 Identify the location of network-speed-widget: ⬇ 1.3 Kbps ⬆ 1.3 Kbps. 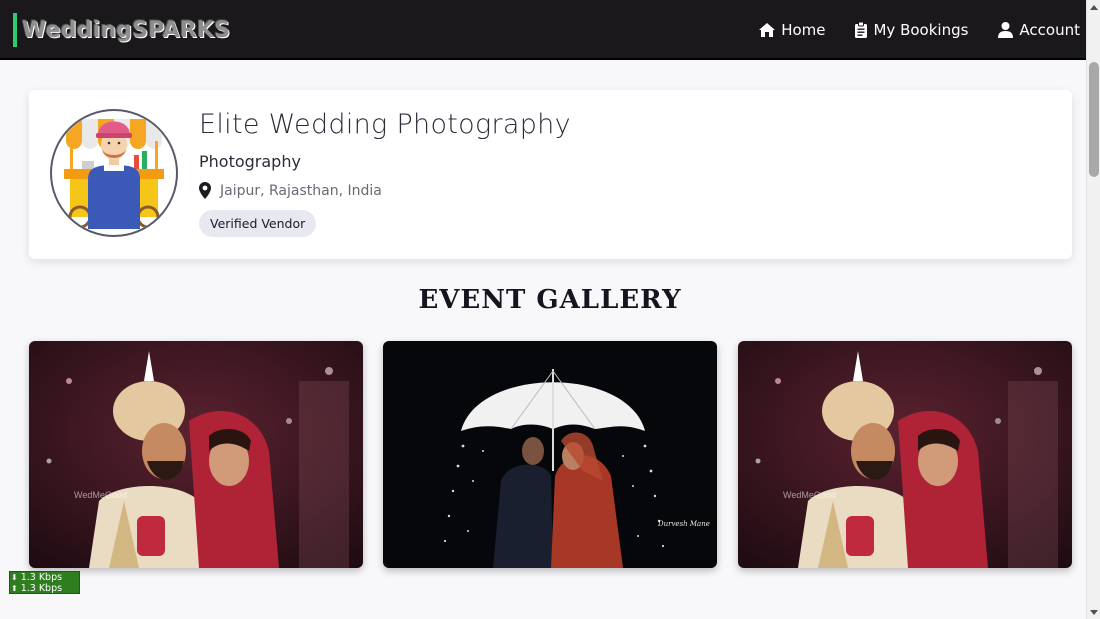
(44, 582).